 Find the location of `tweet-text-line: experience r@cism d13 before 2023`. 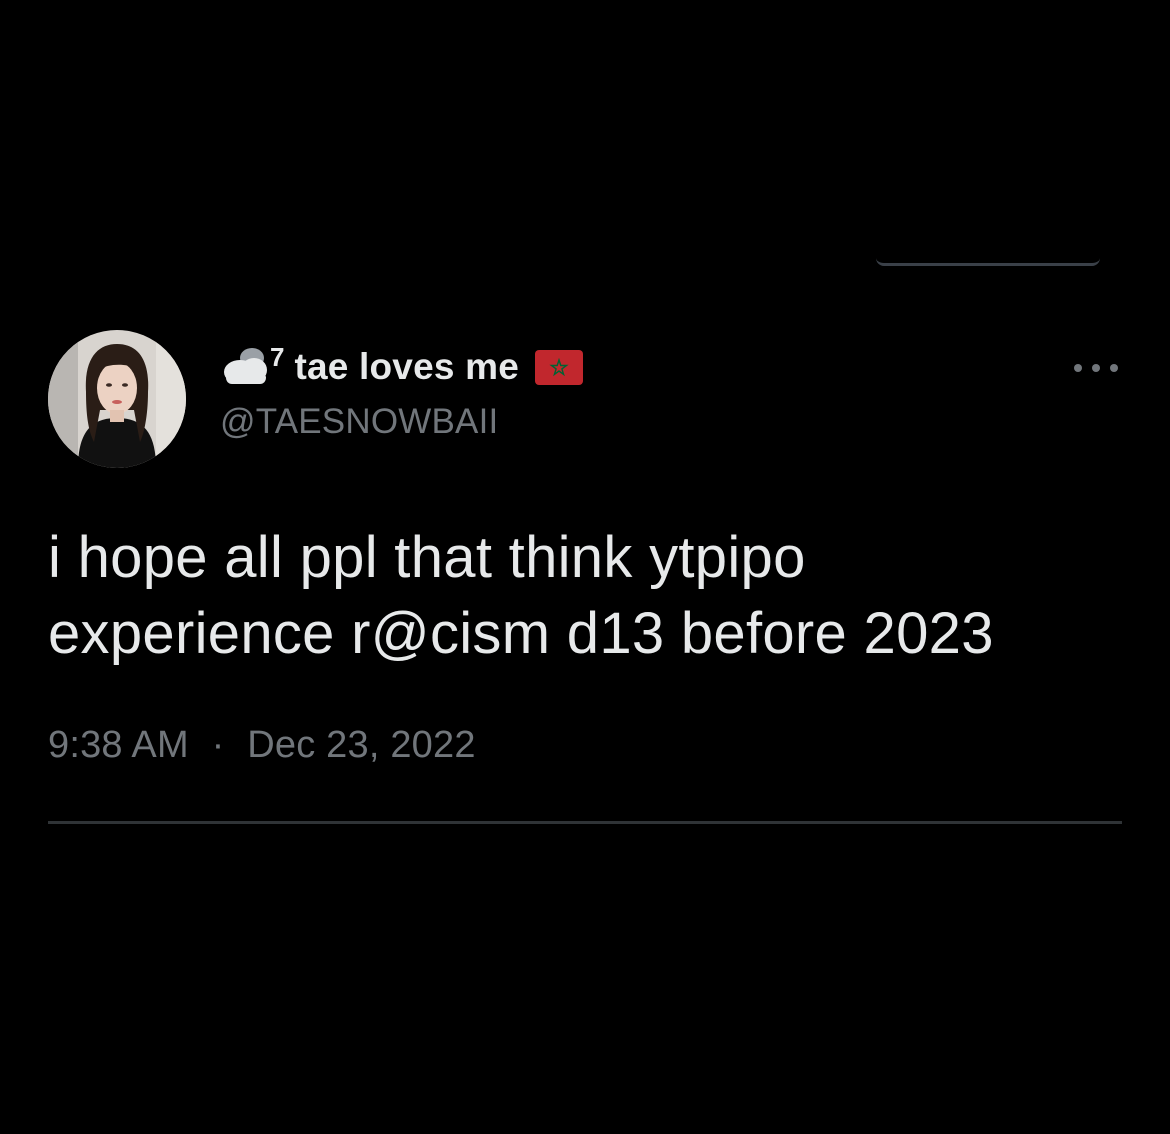

tweet-text-line: experience r@cism d13 before 2023 is located at coordinates (521, 633).